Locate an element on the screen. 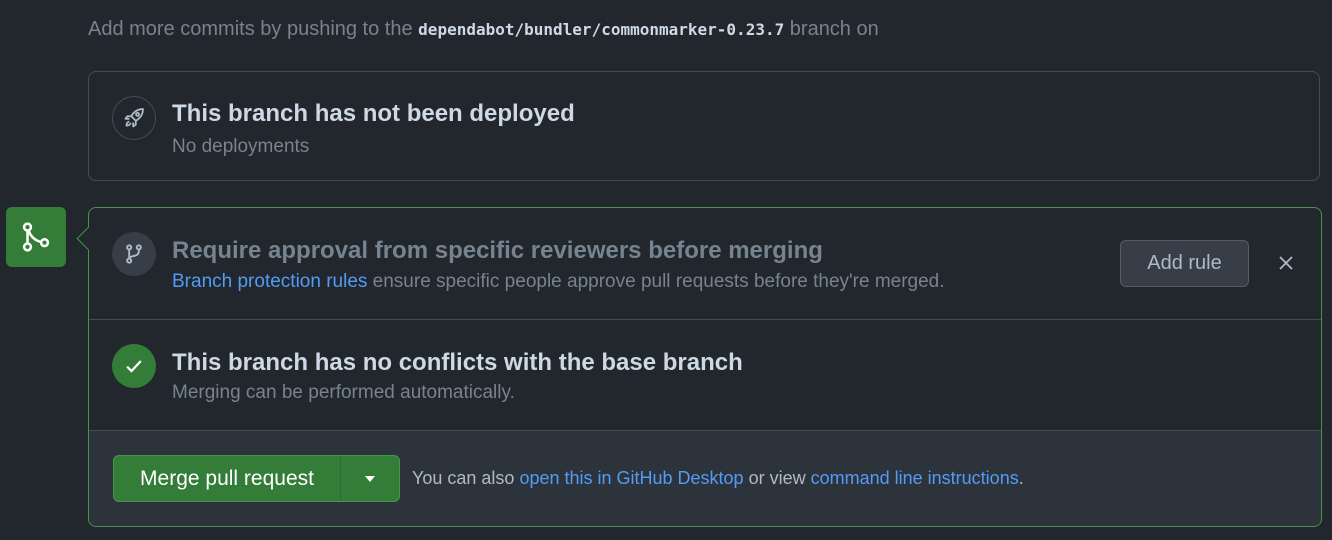 Image resolution: width=1332 pixels, height=540 pixels. command-line-link: command line instructions is located at coordinates (915, 478).